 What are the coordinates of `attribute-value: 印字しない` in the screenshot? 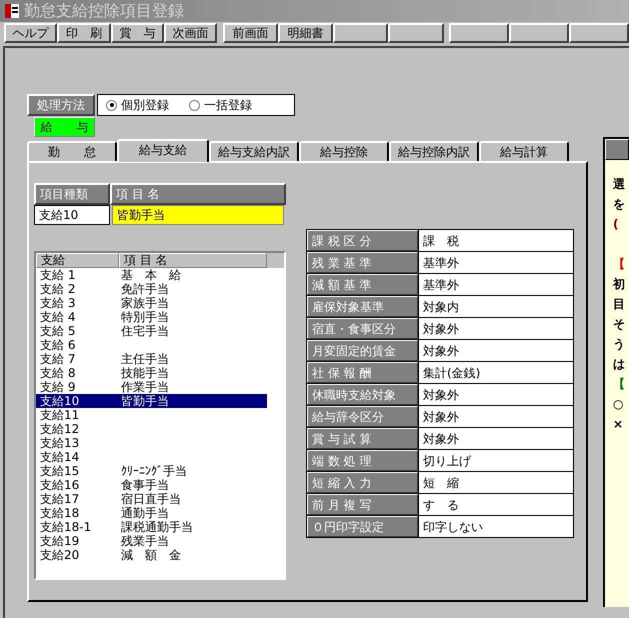 It's located at (496, 526).